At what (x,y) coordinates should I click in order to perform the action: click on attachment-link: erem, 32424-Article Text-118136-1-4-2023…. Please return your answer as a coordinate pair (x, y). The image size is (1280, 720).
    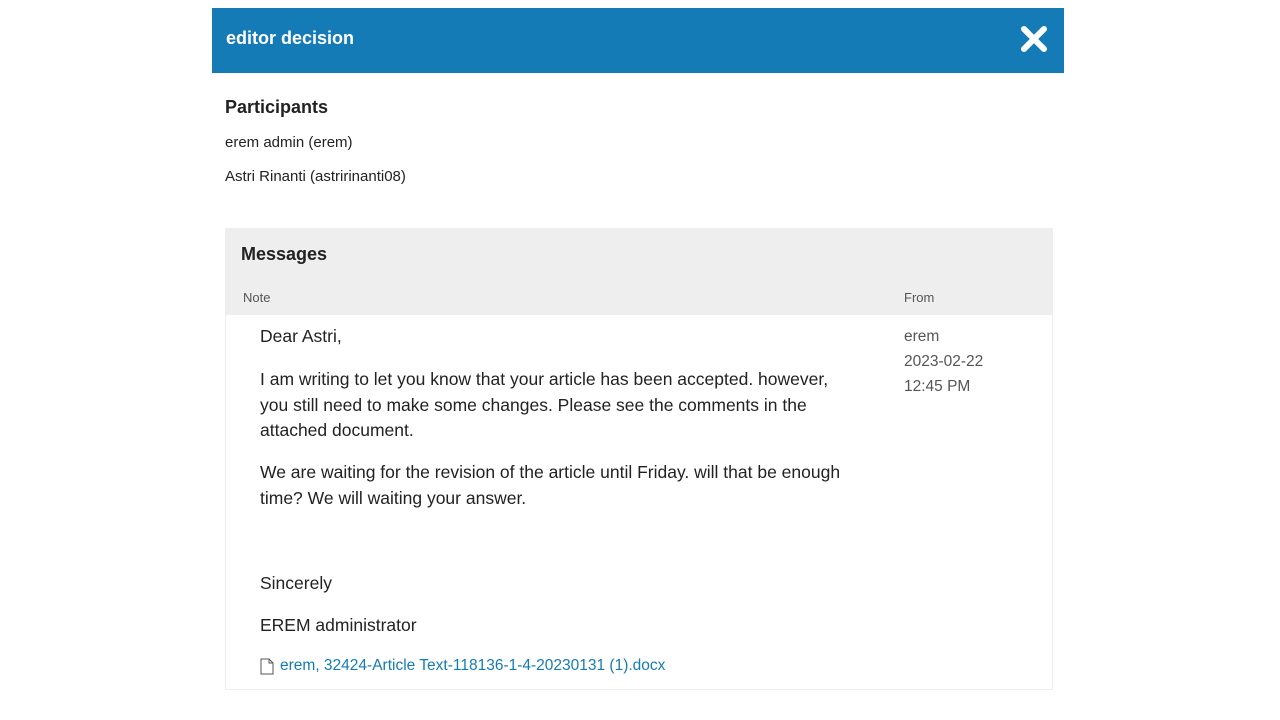
    Looking at the image, I should click on (472, 666).